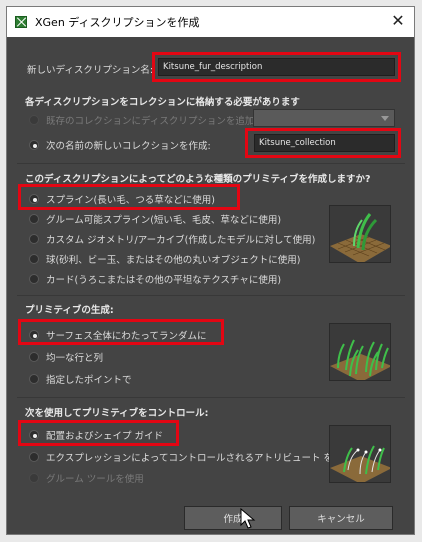  I want to click on radio-control-guides: 配置およびシェイプ ガイド, so click(96, 435).